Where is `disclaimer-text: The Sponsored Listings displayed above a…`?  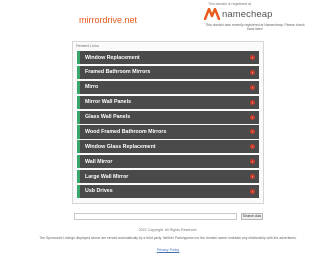
disclaimer-text: The Sponsored Listings displayed above a… is located at coordinates (168, 238).